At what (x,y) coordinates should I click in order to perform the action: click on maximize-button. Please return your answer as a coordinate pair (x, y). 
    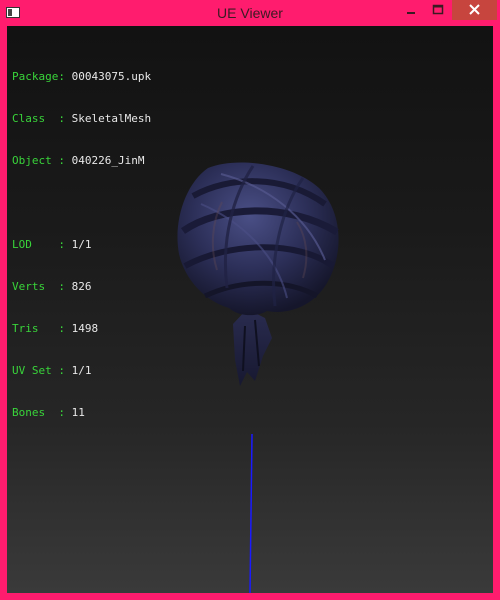
    Looking at the image, I should click on (438, 10).